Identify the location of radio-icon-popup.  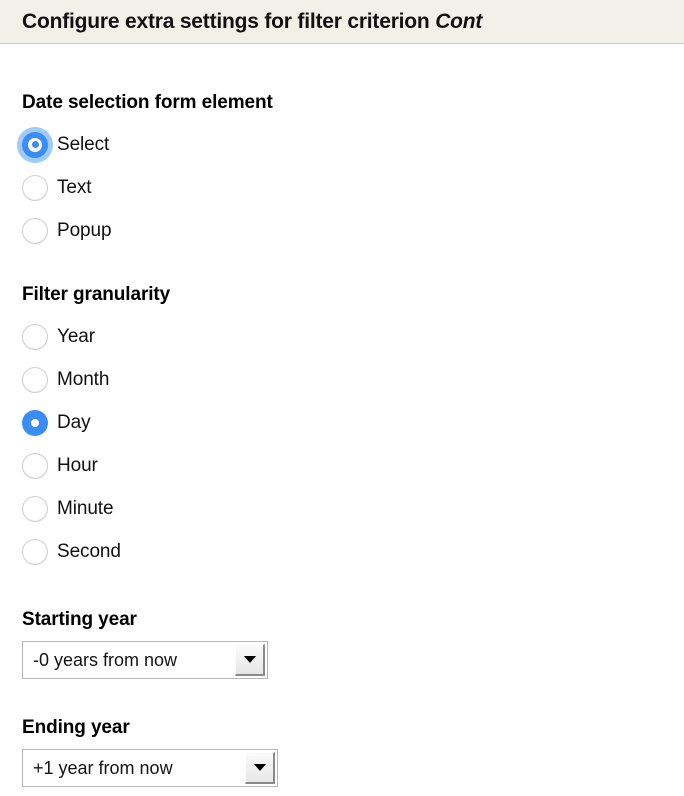
(35, 230).